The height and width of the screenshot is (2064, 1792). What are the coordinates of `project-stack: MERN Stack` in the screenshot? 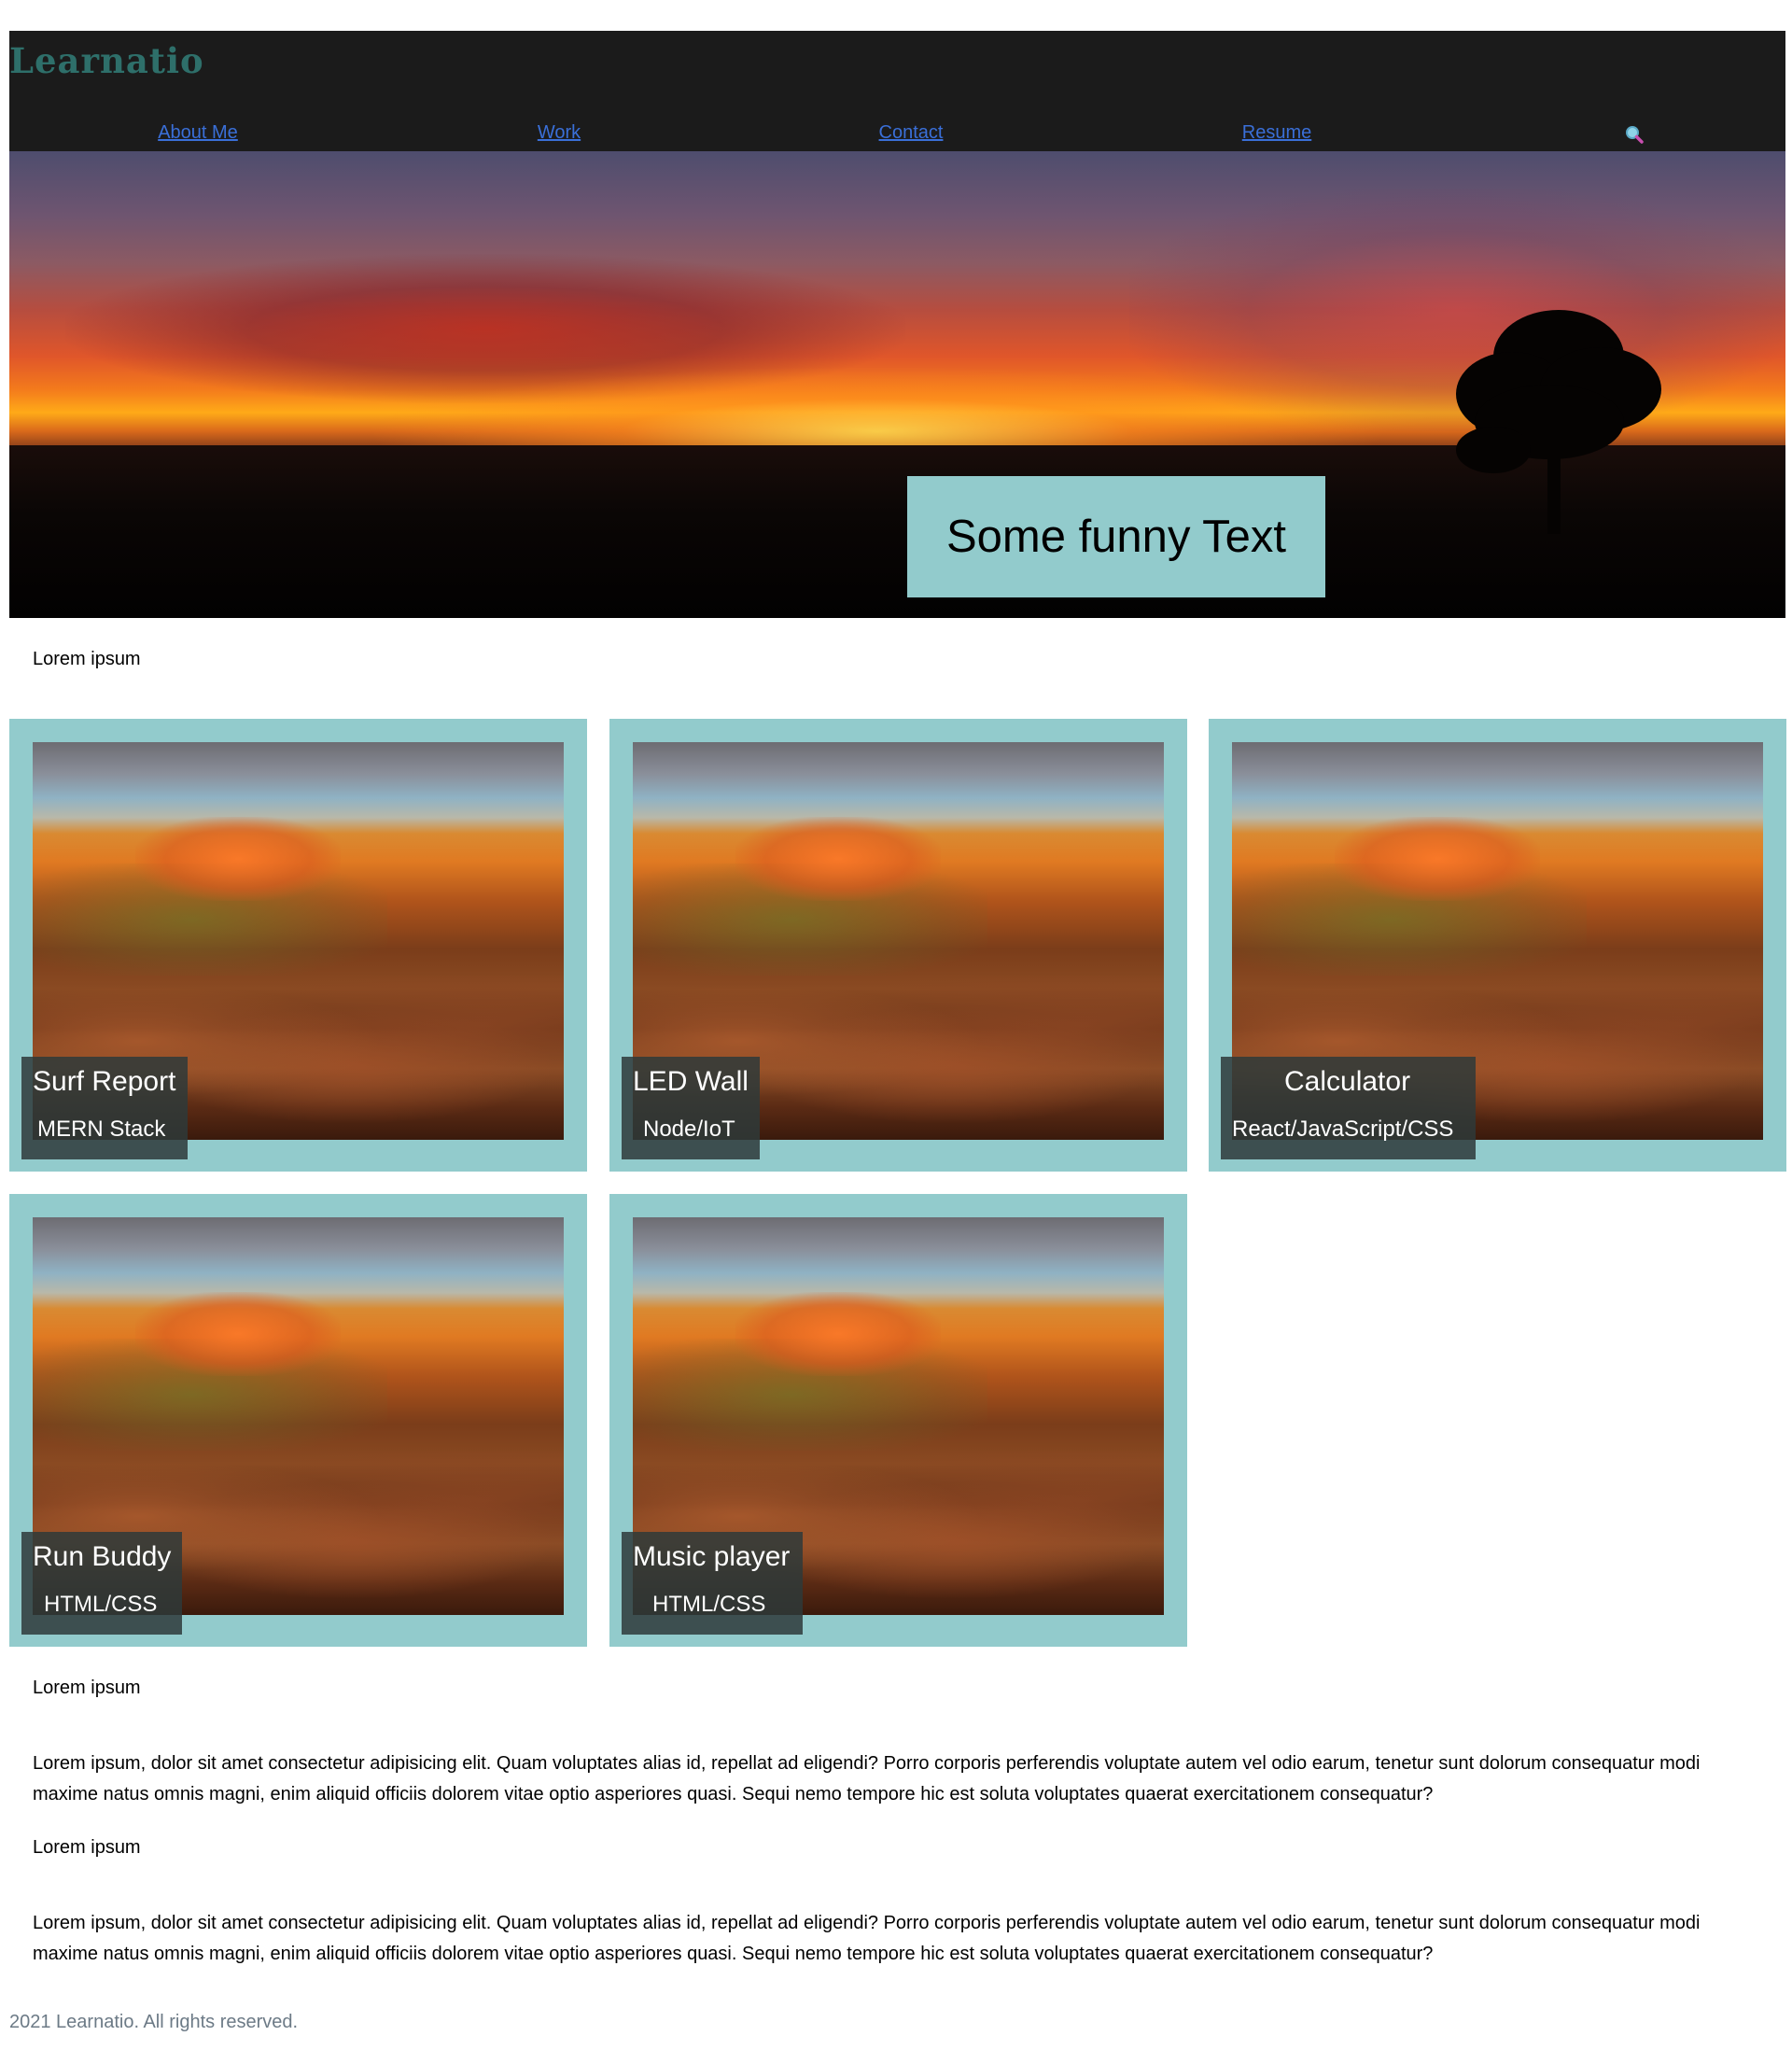 It's located at (101, 1129).